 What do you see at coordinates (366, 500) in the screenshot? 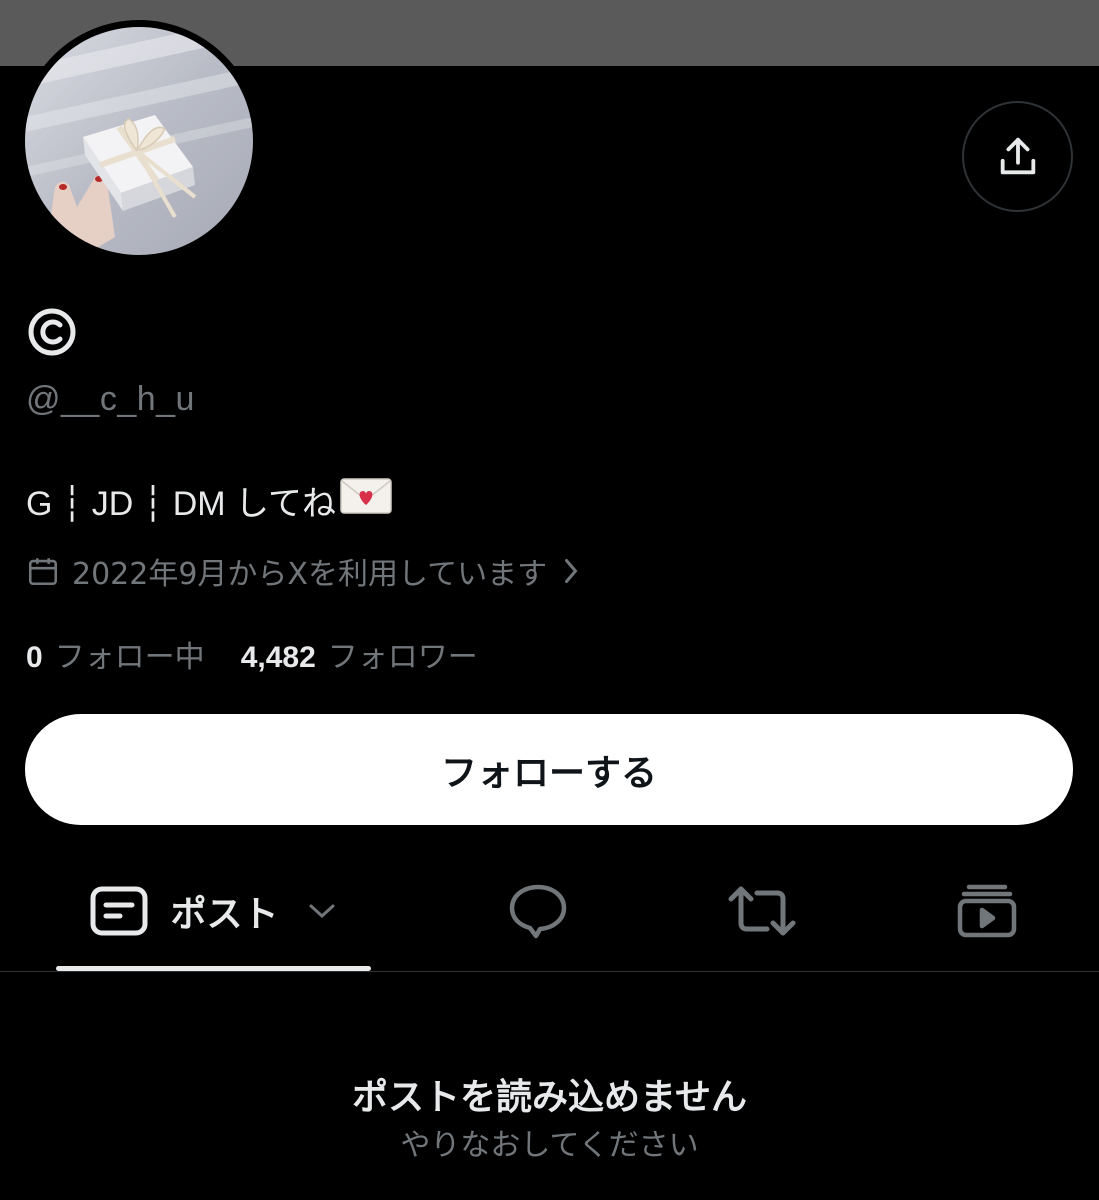
I see `love-letter-icon` at bounding box center [366, 500].